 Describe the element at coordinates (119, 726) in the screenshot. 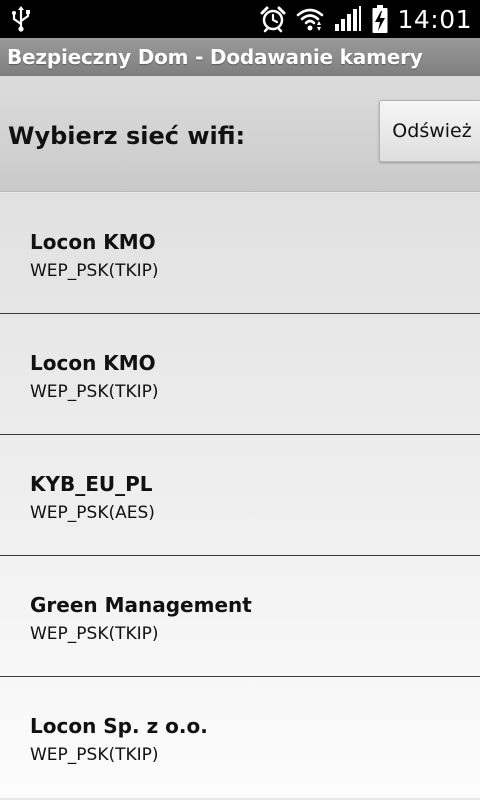

I see `wifi-ssid: Locon Sp. z o.o.` at that location.